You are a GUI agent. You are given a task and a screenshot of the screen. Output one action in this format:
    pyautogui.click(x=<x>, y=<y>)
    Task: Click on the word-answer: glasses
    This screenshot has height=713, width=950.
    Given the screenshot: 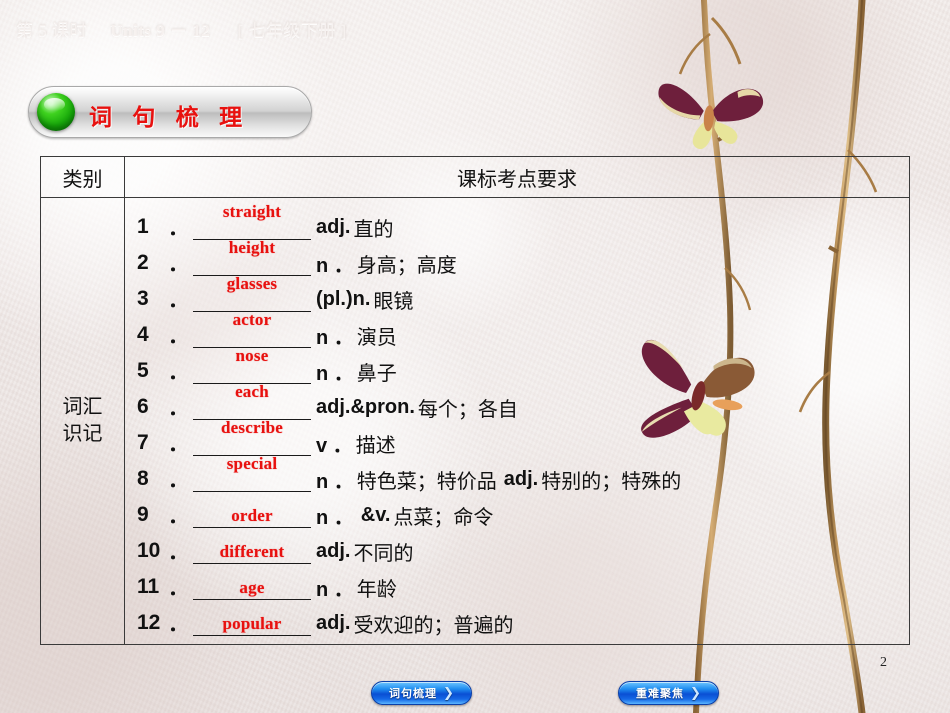 What is the action you would take?
    pyautogui.click(x=252, y=283)
    